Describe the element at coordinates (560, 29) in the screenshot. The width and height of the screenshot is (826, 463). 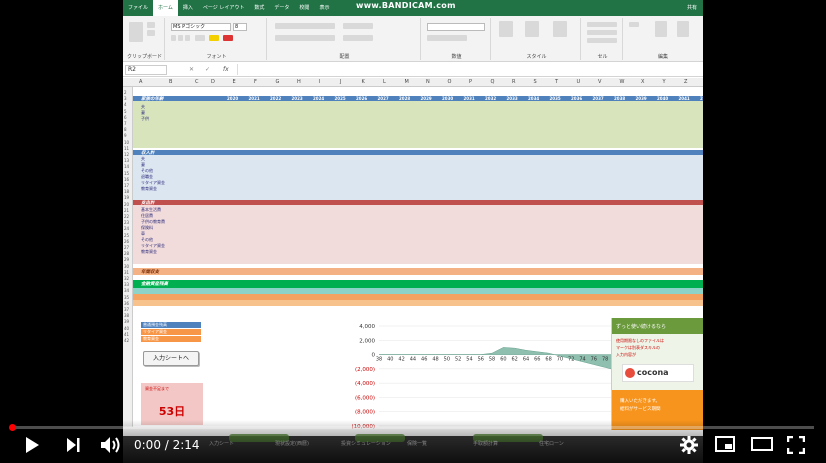
I see `cell-styles-icon` at that location.